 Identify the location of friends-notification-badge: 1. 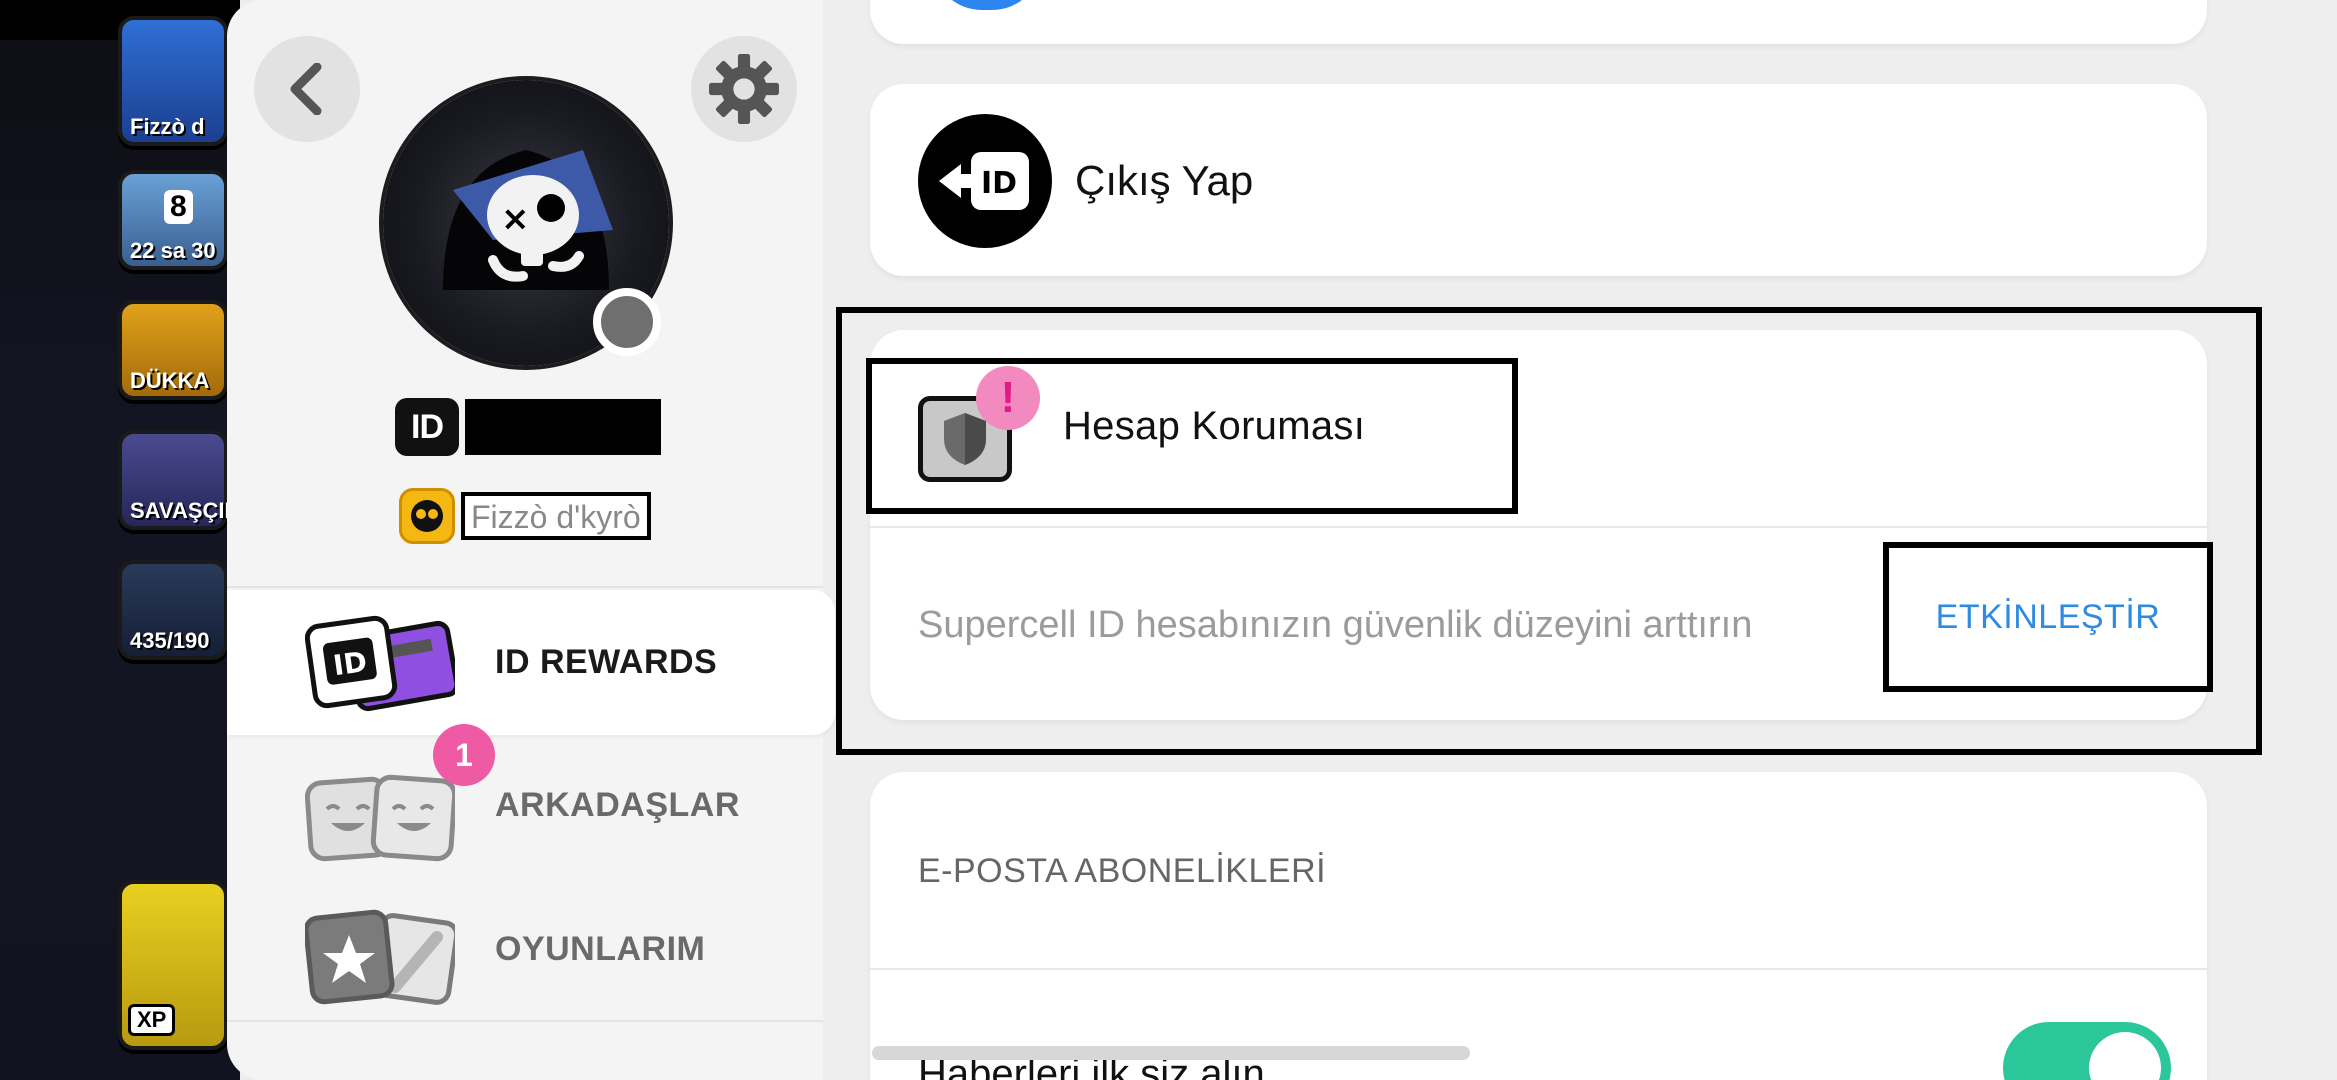
(464, 755).